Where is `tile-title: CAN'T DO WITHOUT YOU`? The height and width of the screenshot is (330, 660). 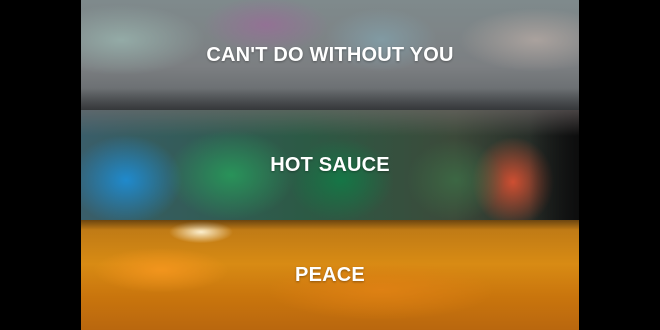
tile-title: CAN'T DO WITHOUT YOU is located at coordinates (330, 54).